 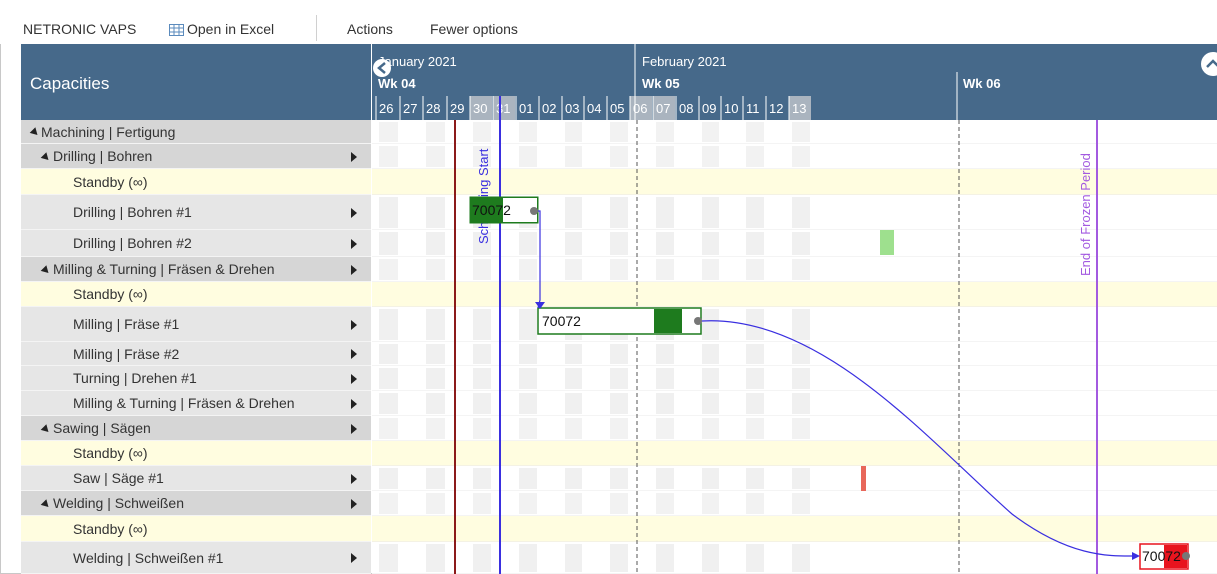 I want to click on resource-row: Milling & Turning | Fräsen & Drehen, so click(x=196, y=403).